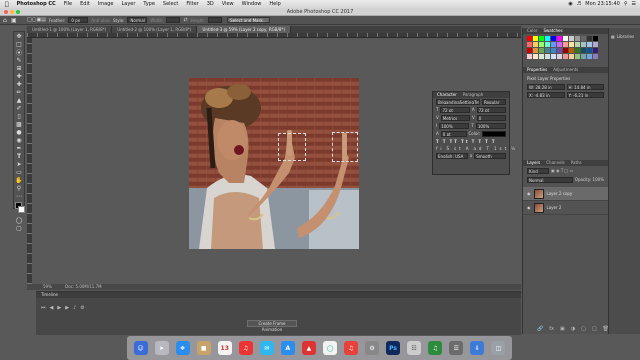  What do you see at coordinates (573, 329) in the screenshot?
I see `adjustment-layer-icon: ◑` at bounding box center [573, 329].